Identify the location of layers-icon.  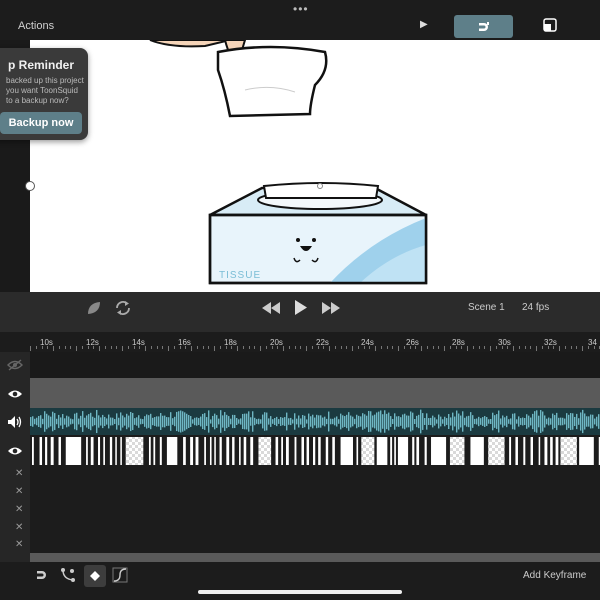
(550, 25).